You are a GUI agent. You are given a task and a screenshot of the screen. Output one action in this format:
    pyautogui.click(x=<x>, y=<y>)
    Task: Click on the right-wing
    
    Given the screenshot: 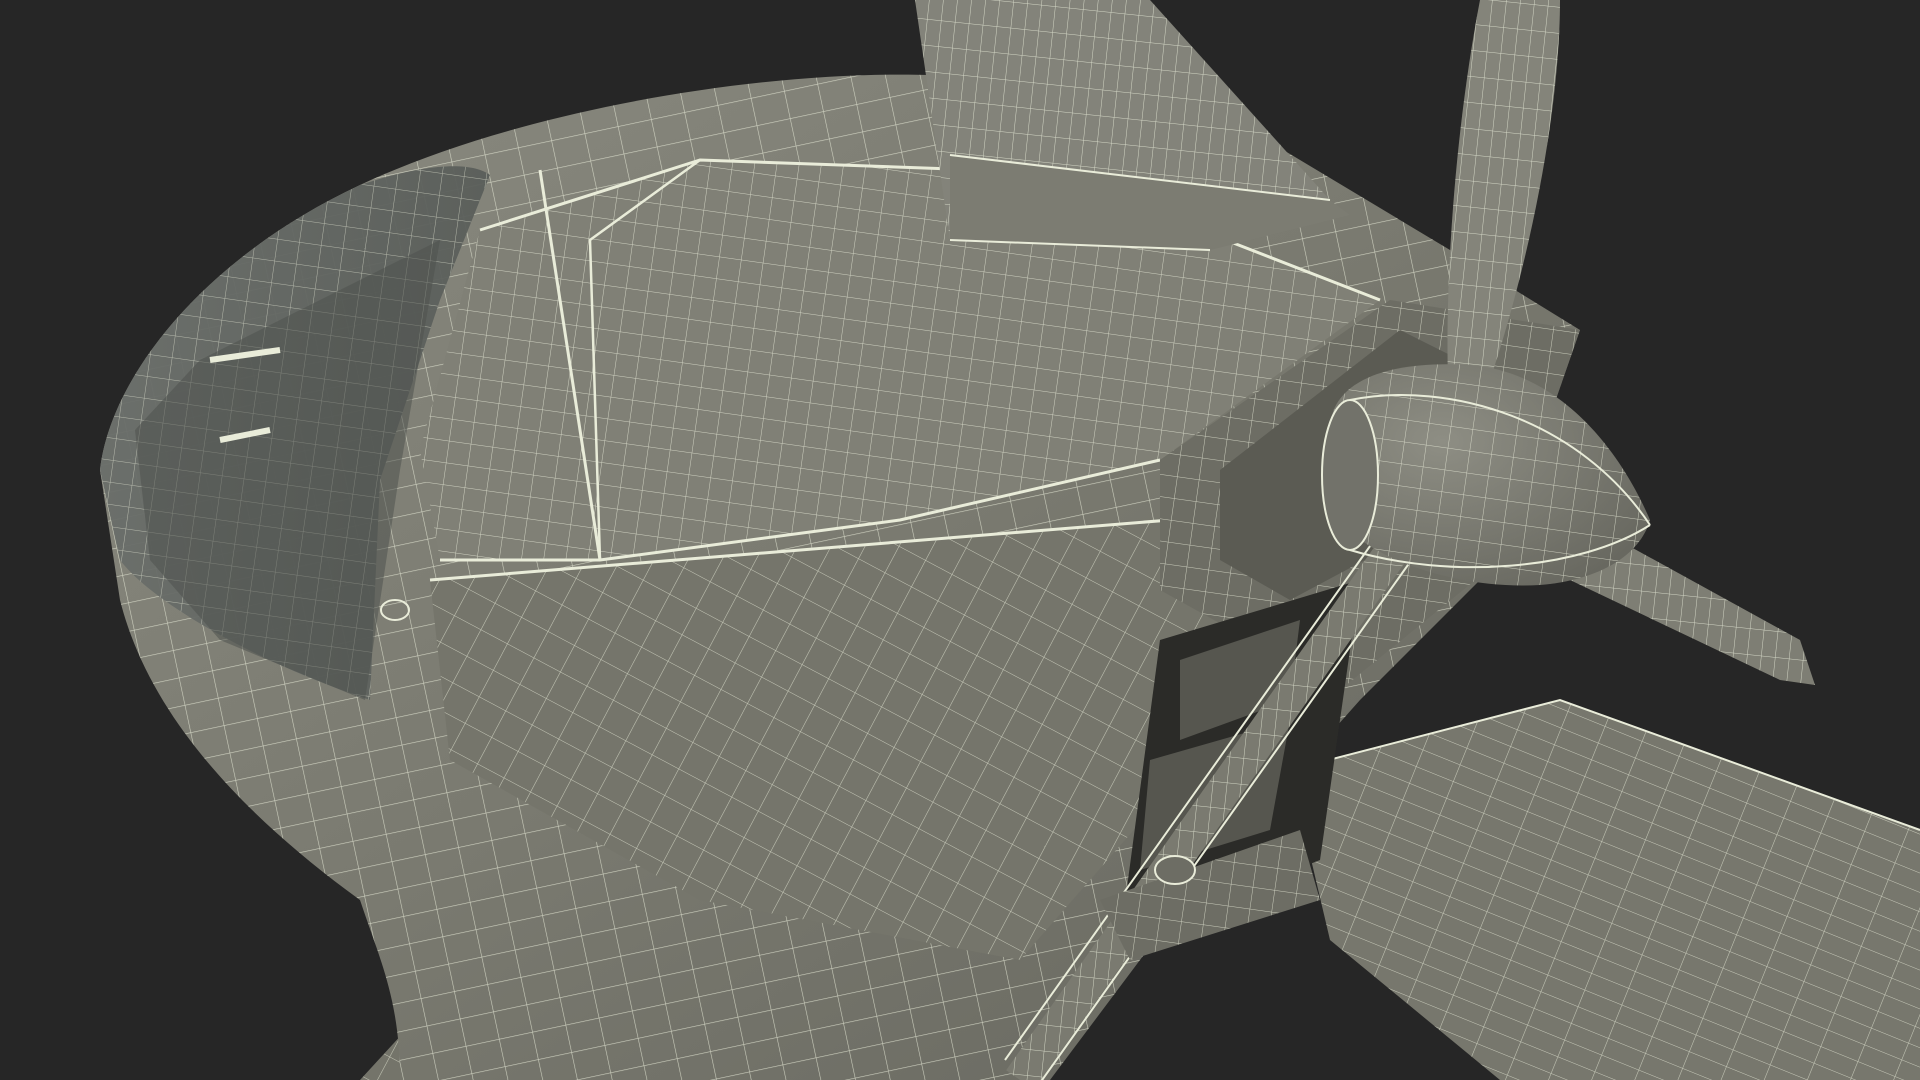 What is the action you would take?
    pyautogui.click(x=1604, y=889)
    